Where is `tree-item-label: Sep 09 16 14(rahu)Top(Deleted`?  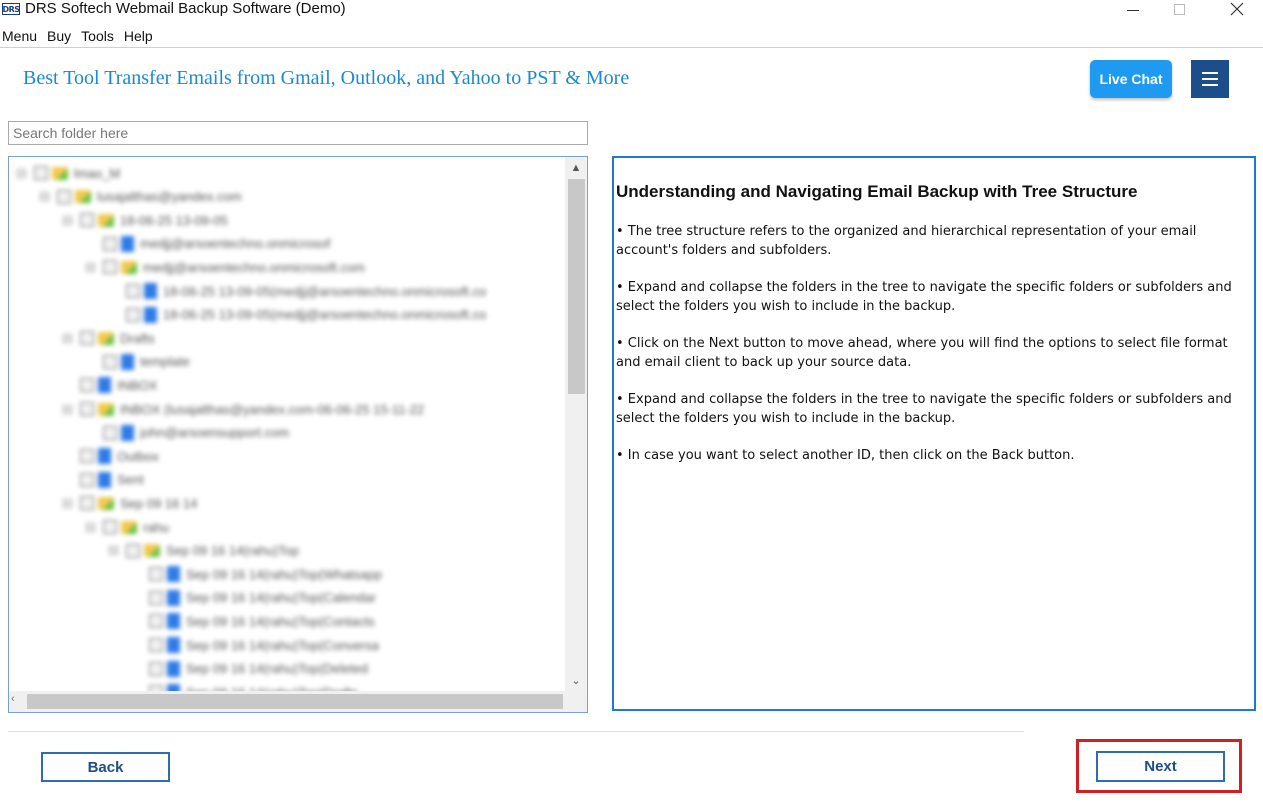 tree-item-label: Sep 09 16 14(rahu)Top(Deleted is located at coordinates (277, 669).